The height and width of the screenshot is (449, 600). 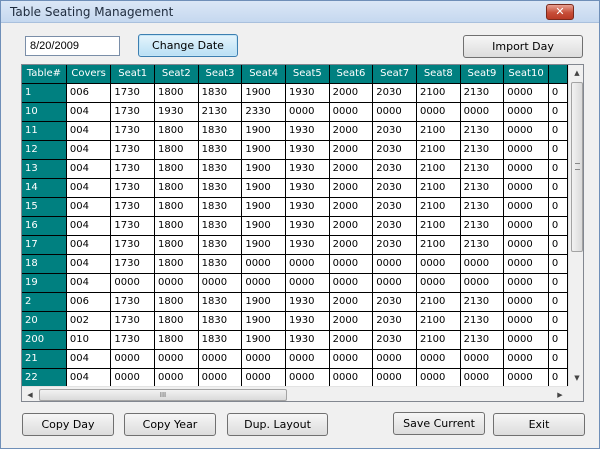 I want to click on column-header: Seat4, so click(x=263, y=74).